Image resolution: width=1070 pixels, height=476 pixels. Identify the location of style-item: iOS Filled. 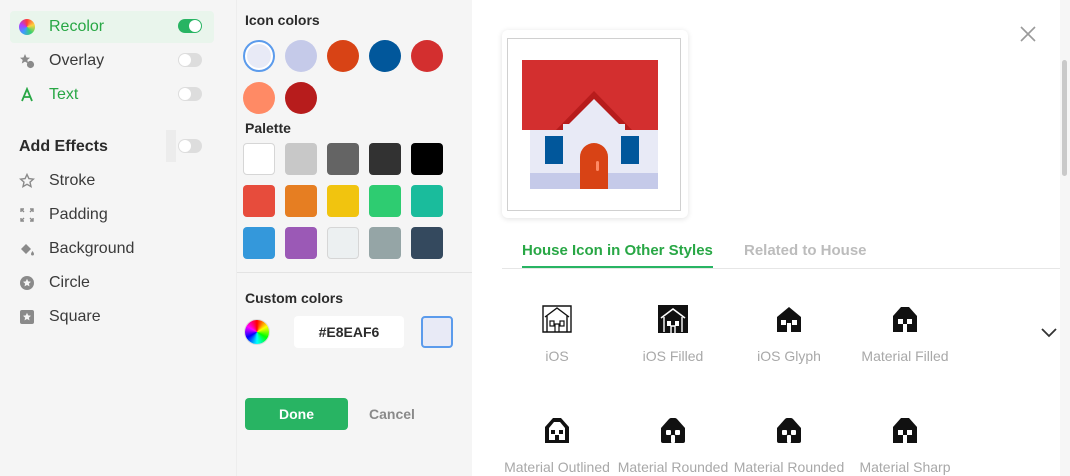
(673, 334).